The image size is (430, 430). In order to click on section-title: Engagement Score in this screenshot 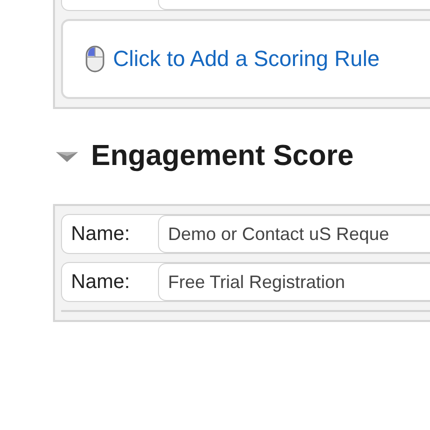, I will do `click(222, 156)`.